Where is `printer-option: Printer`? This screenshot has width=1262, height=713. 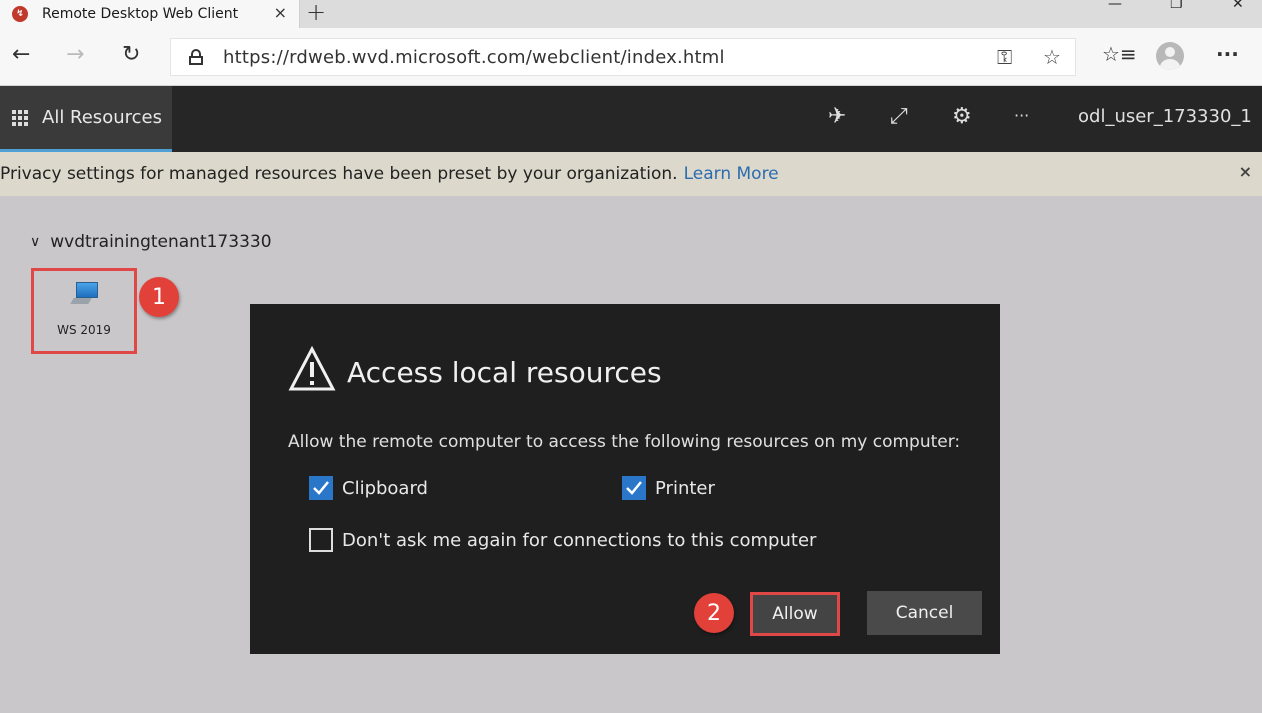 printer-option: Printer is located at coordinates (668, 488).